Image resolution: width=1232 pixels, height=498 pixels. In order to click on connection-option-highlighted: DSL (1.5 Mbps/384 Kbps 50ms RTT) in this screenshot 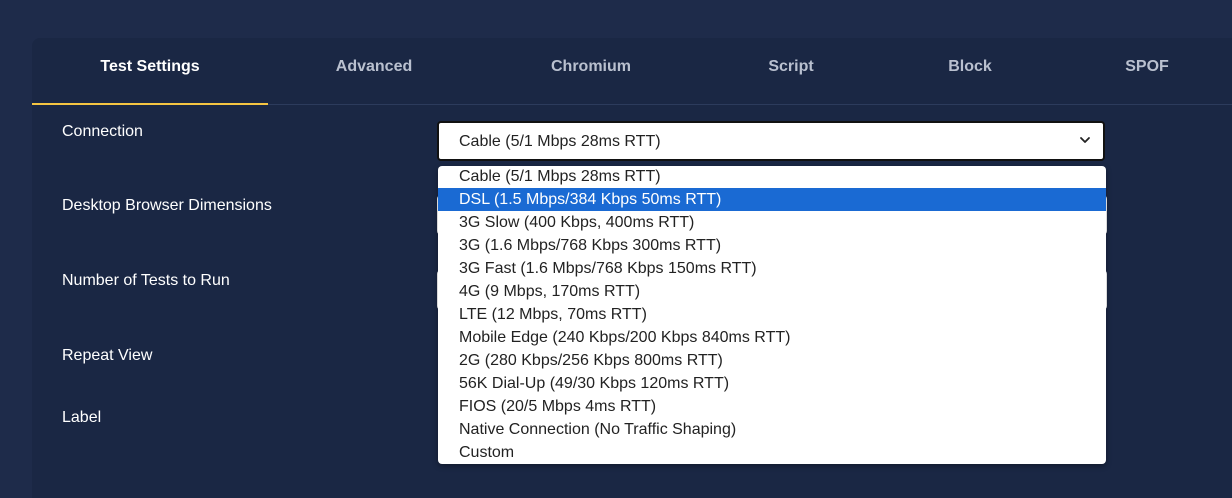, I will do `click(772, 199)`.